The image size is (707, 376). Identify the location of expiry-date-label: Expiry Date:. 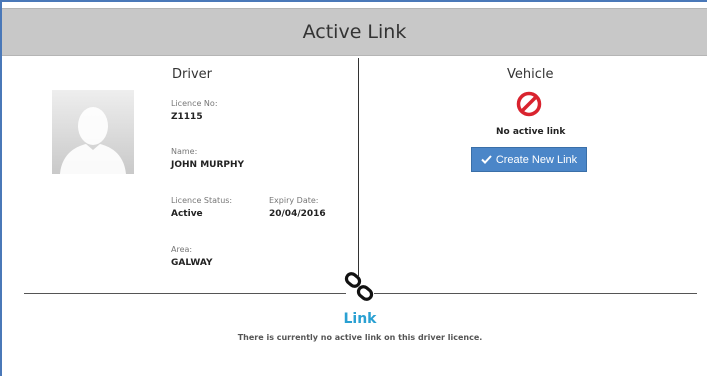
(294, 200).